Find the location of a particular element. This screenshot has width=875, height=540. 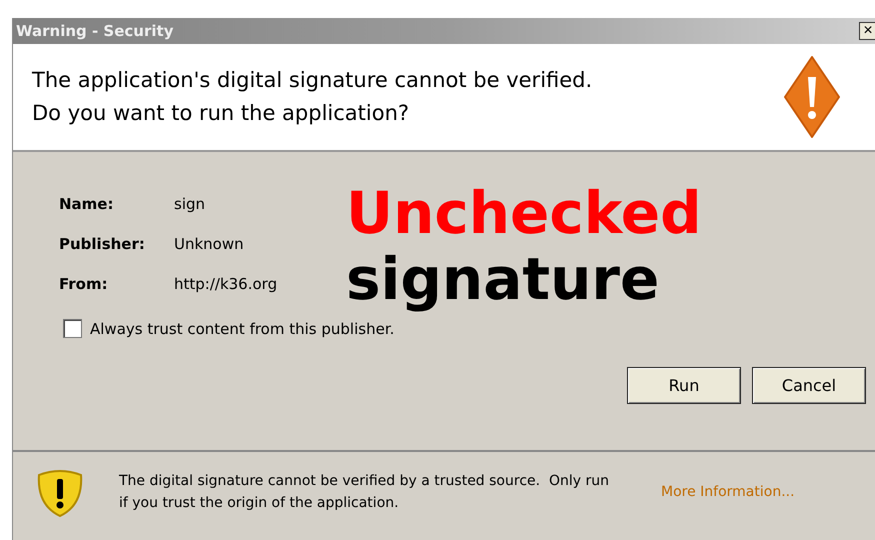

field-value: sign is located at coordinates (190, 204).